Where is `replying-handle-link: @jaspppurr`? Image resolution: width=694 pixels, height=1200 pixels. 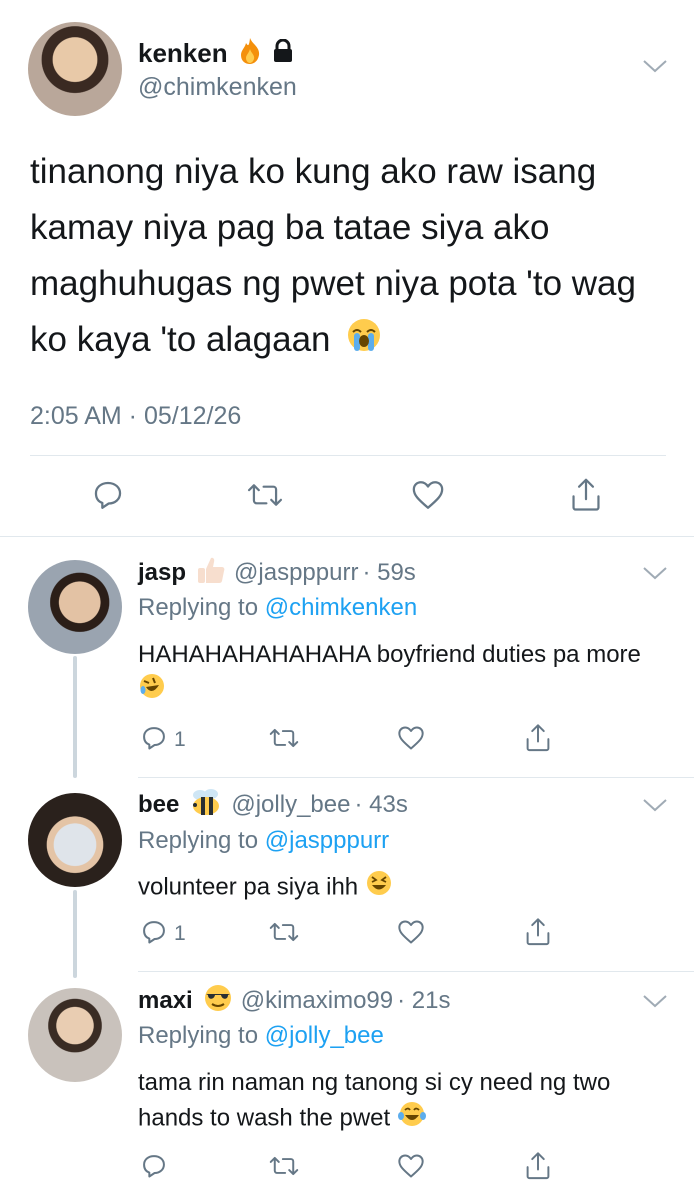
replying-handle-link: @jaspppurr is located at coordinates (327, 840).